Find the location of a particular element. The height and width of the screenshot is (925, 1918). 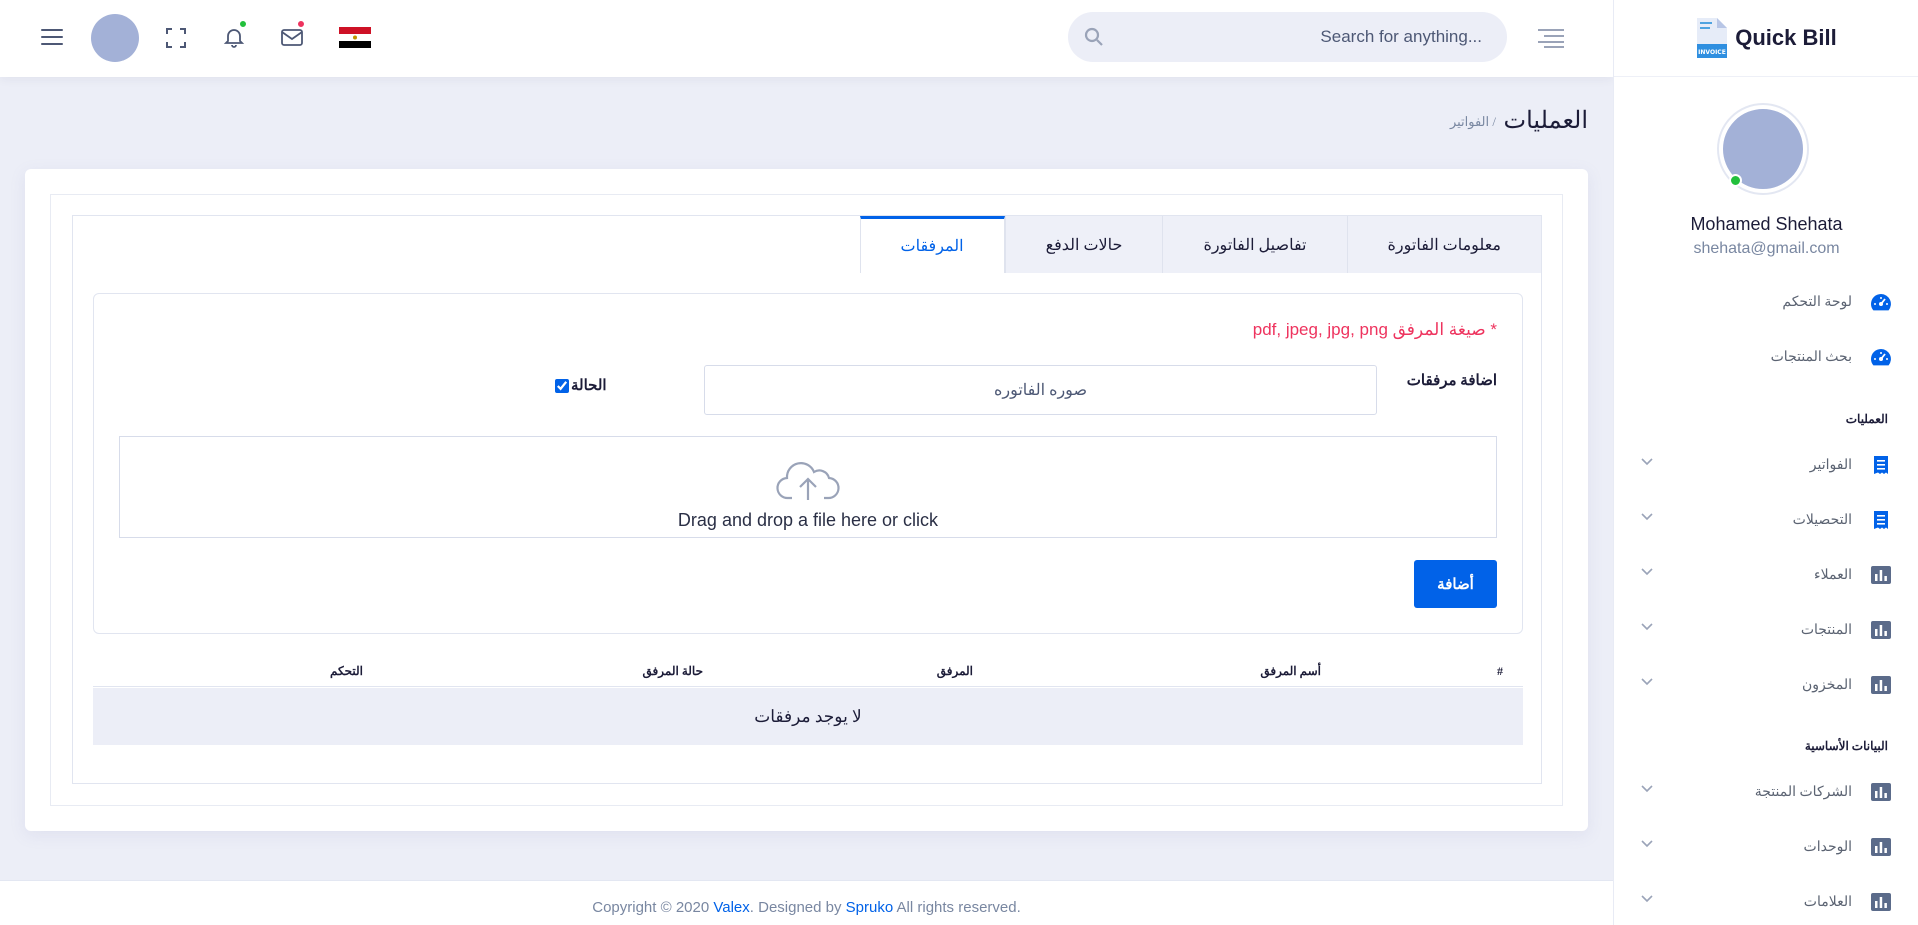

status-field: الحالة is located at coordinates (581, 385).